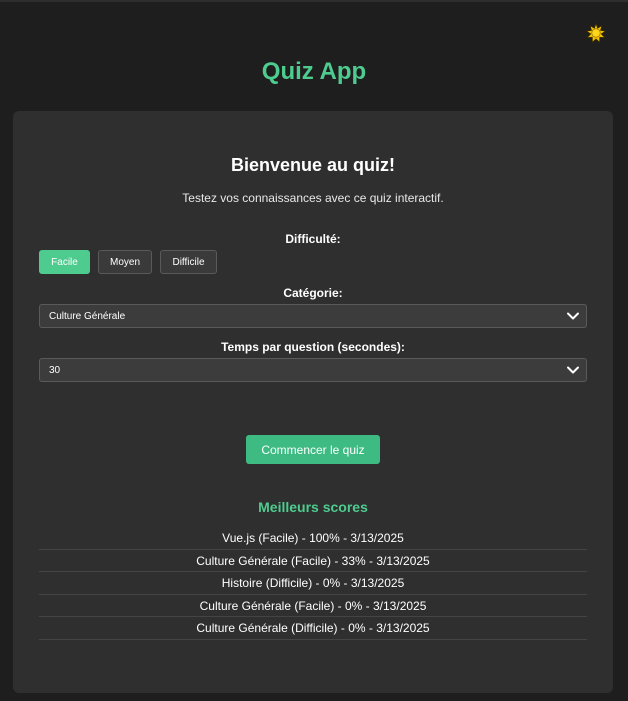 This screenshot has width=628, height=701. I want to click on difficulty-selector: Facile Moyen Difficile, so click(128, 262).